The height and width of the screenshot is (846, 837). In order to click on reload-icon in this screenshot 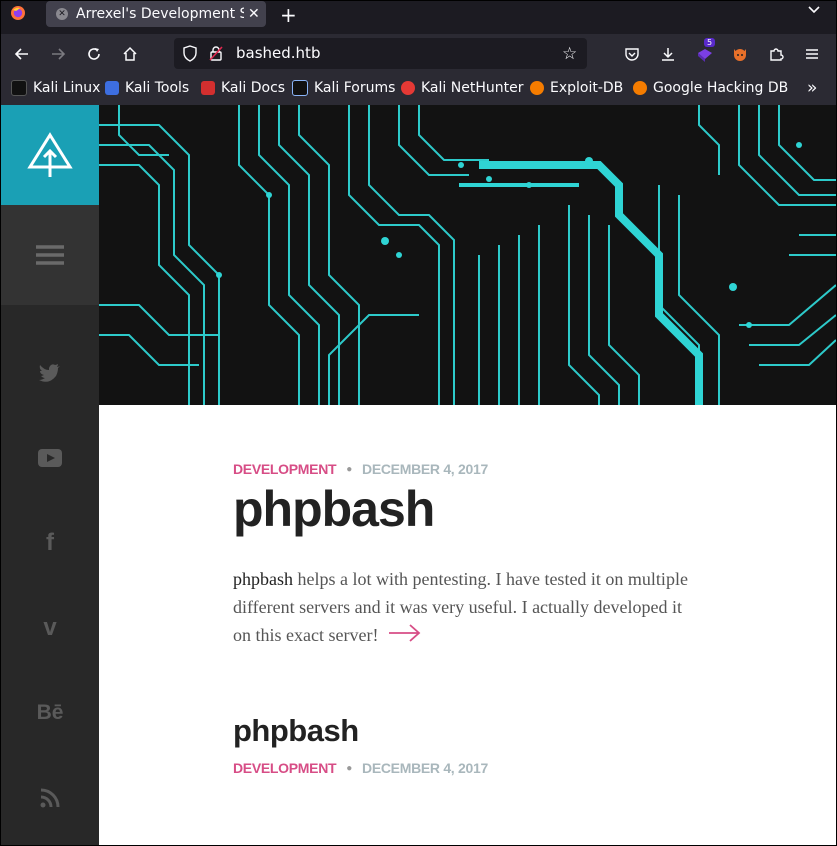, I will do `click(94, 54)`.